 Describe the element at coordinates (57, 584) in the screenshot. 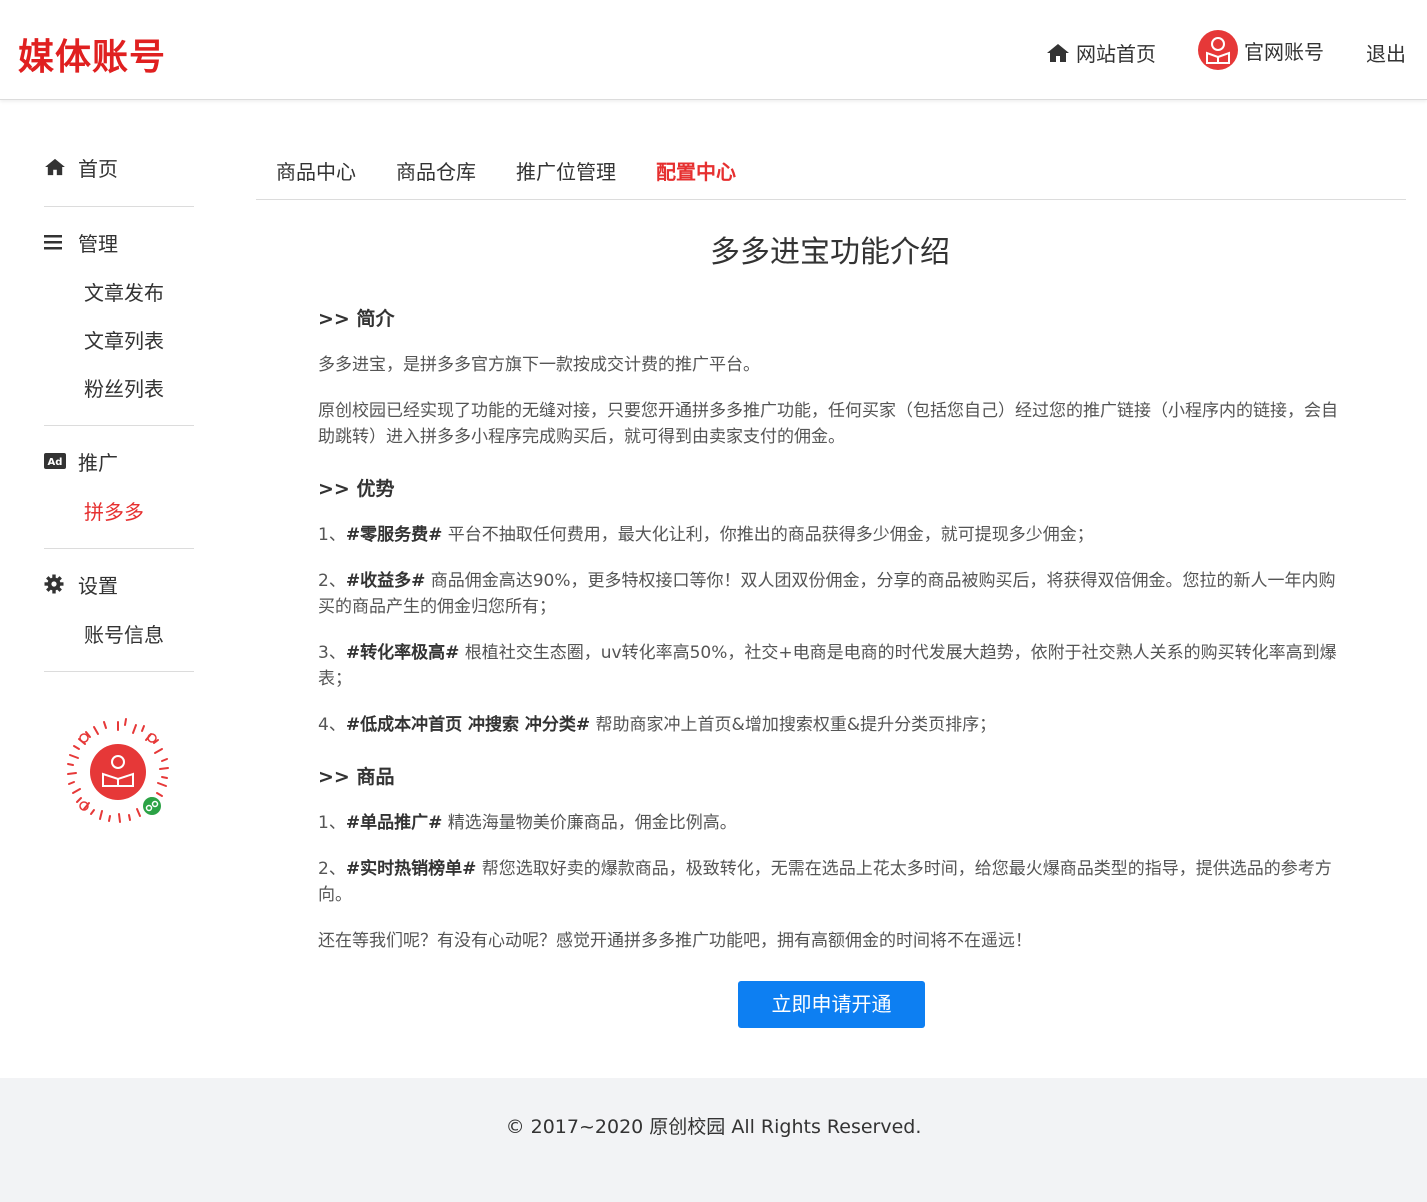

I see `gear-icon` at that location.